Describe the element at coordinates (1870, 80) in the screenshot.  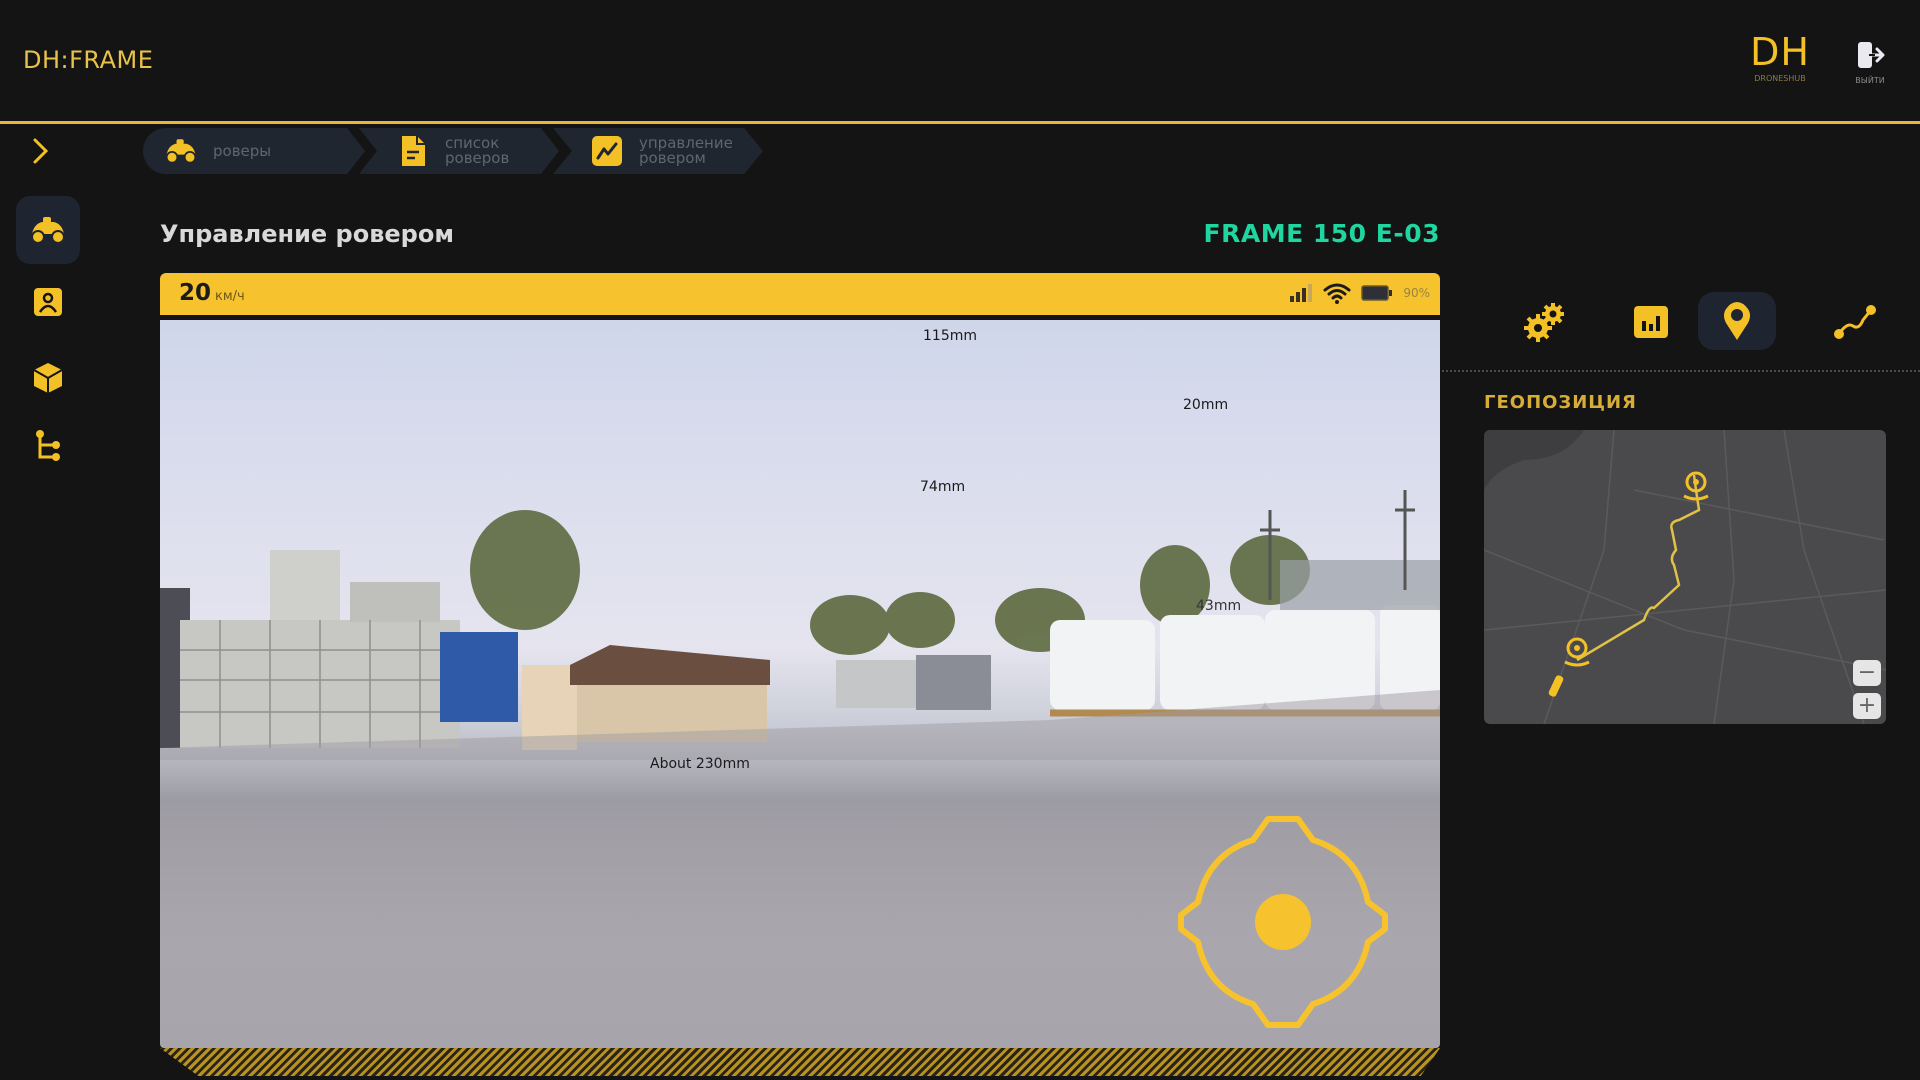
I see `exit-label: ВЫЙТИ` at that location.